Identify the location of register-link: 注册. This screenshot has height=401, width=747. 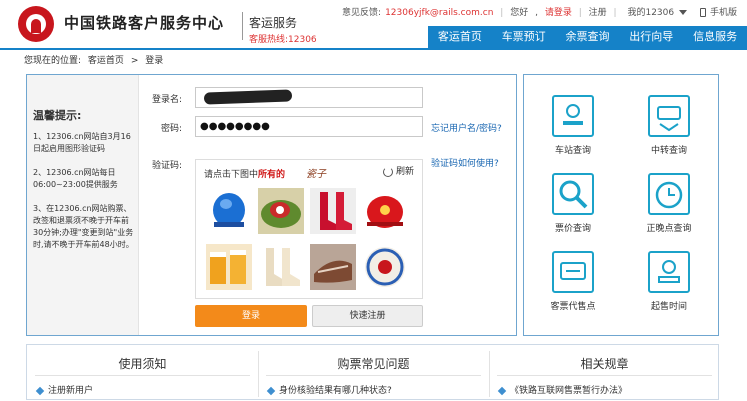
(598, 13).